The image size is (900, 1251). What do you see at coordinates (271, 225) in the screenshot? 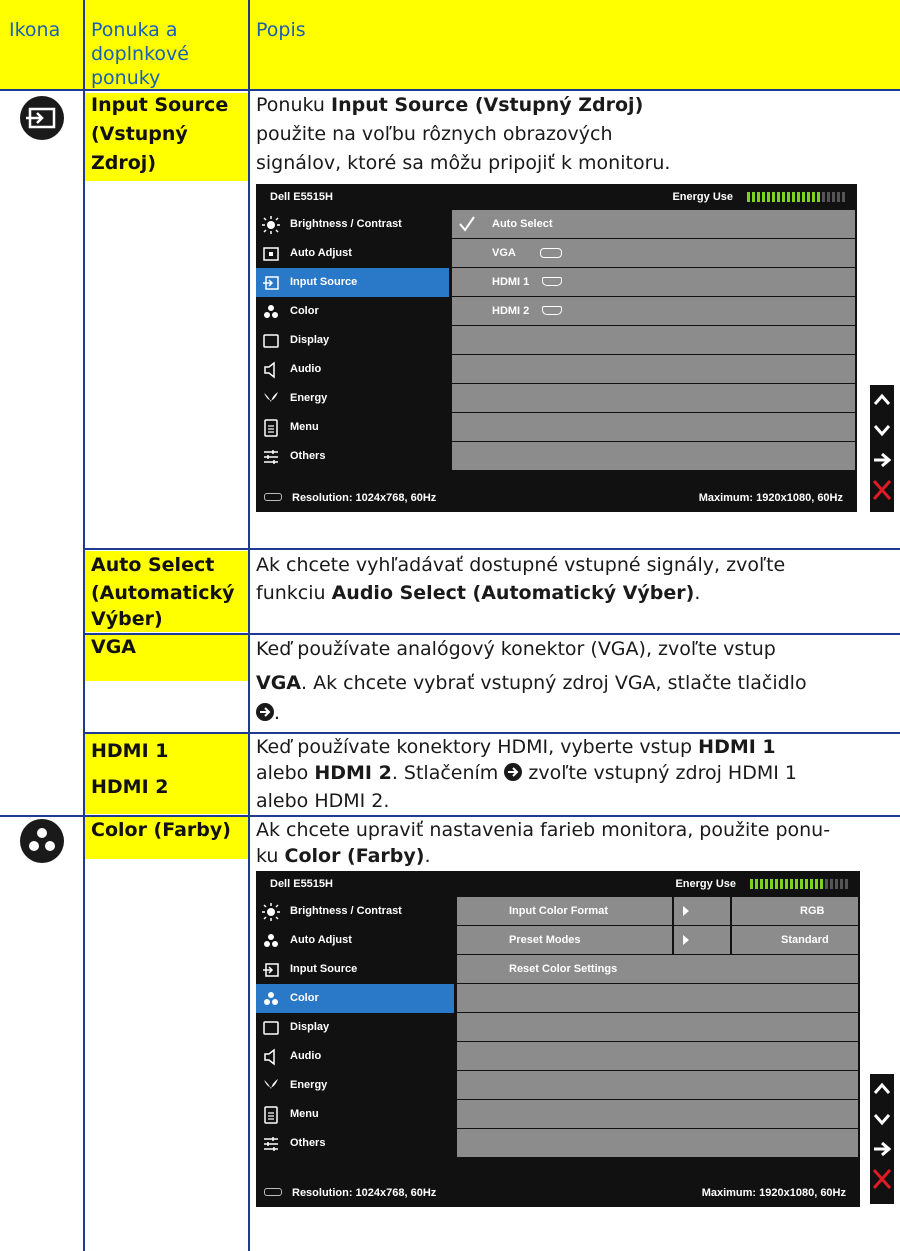
I see `brightness-icon` at bounding box center [271, 225].